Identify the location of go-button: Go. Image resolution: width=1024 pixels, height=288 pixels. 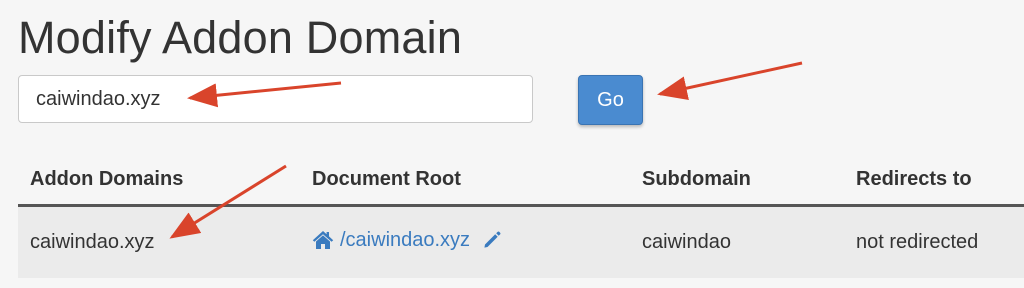
(610, 100).